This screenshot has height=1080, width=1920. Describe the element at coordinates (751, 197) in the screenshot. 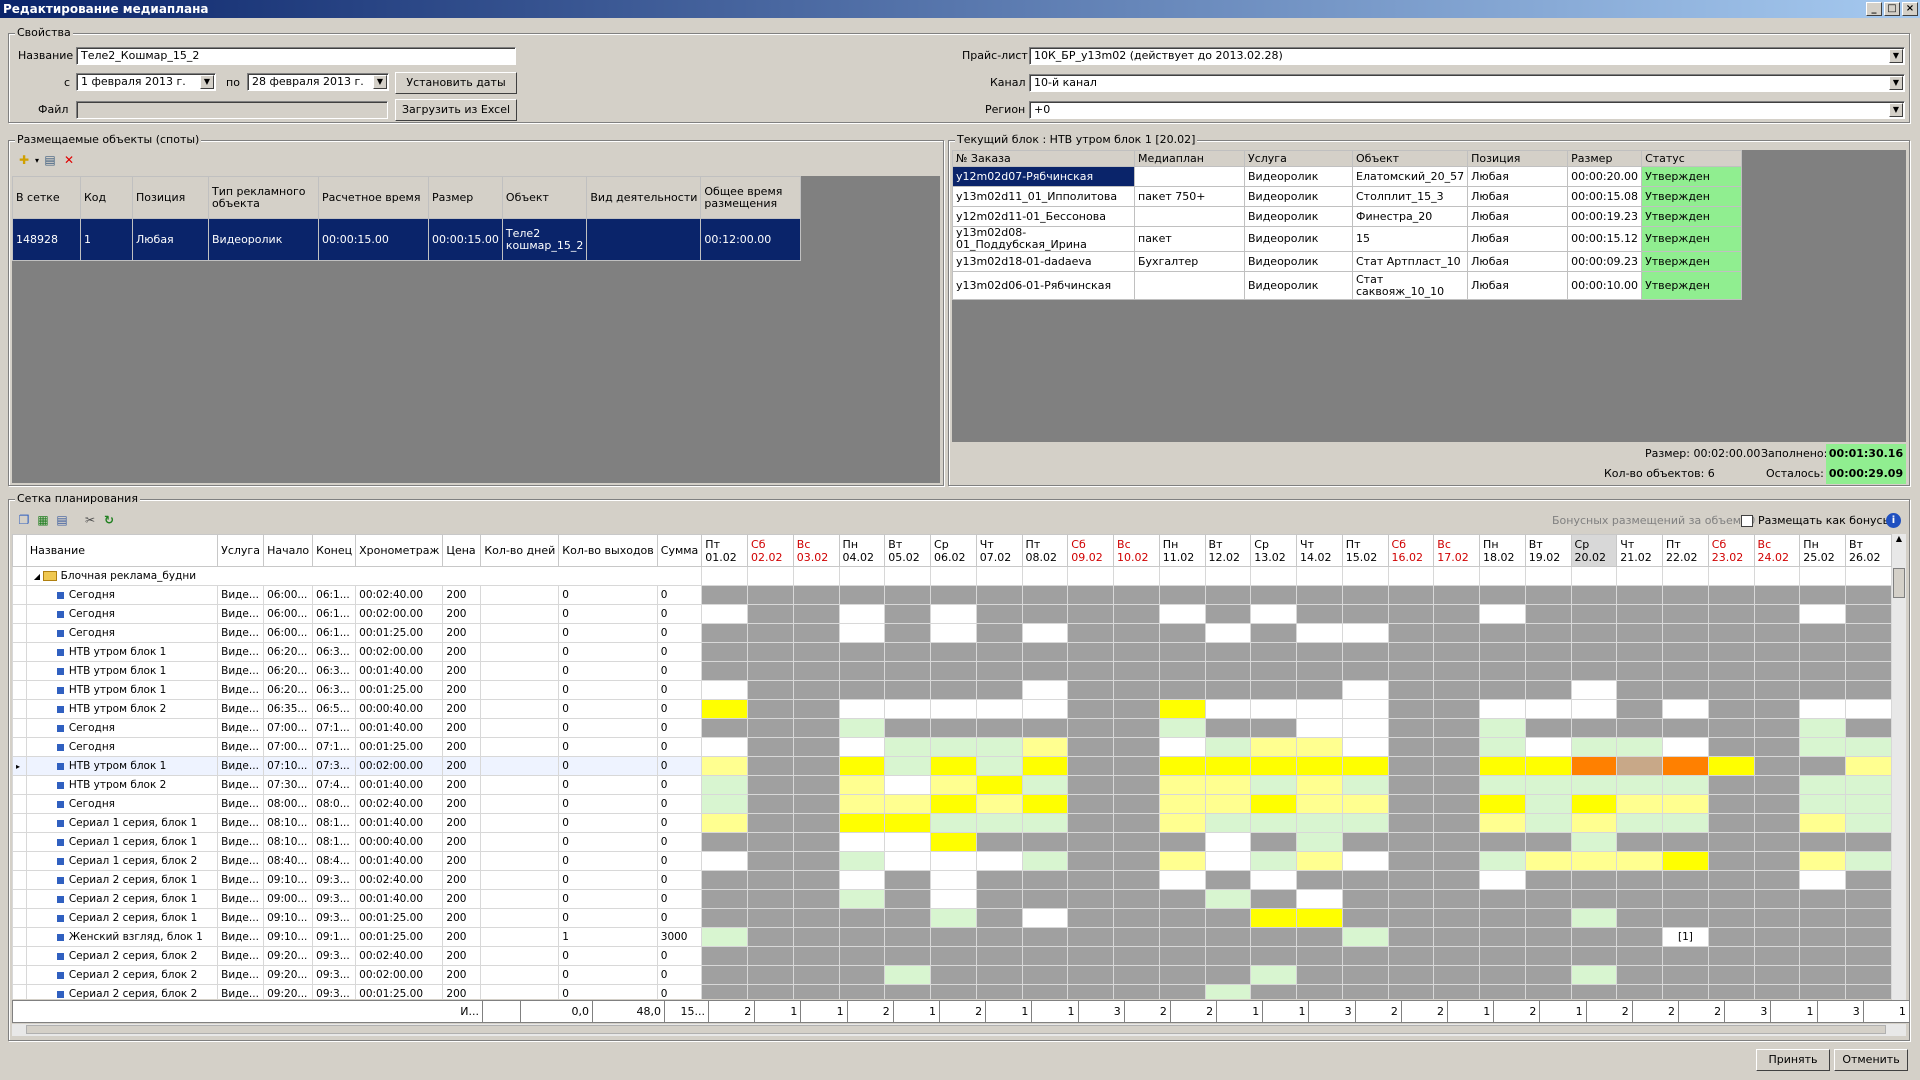

I see `spots-col-header: Общее время размещения` at that location.